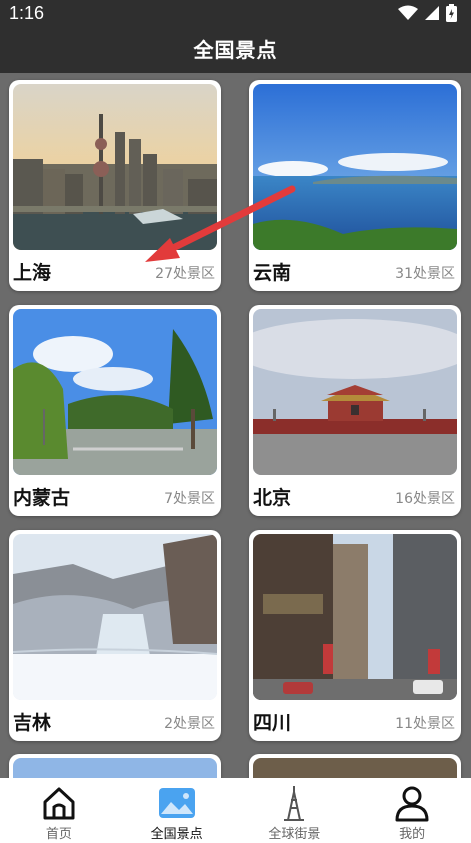 The width and height of the screenshot is (471, 843). What do you see at coordinates (425, 724) in the screenshot?
I see `region-count: 11处景区` at bounding box center [425, 724].